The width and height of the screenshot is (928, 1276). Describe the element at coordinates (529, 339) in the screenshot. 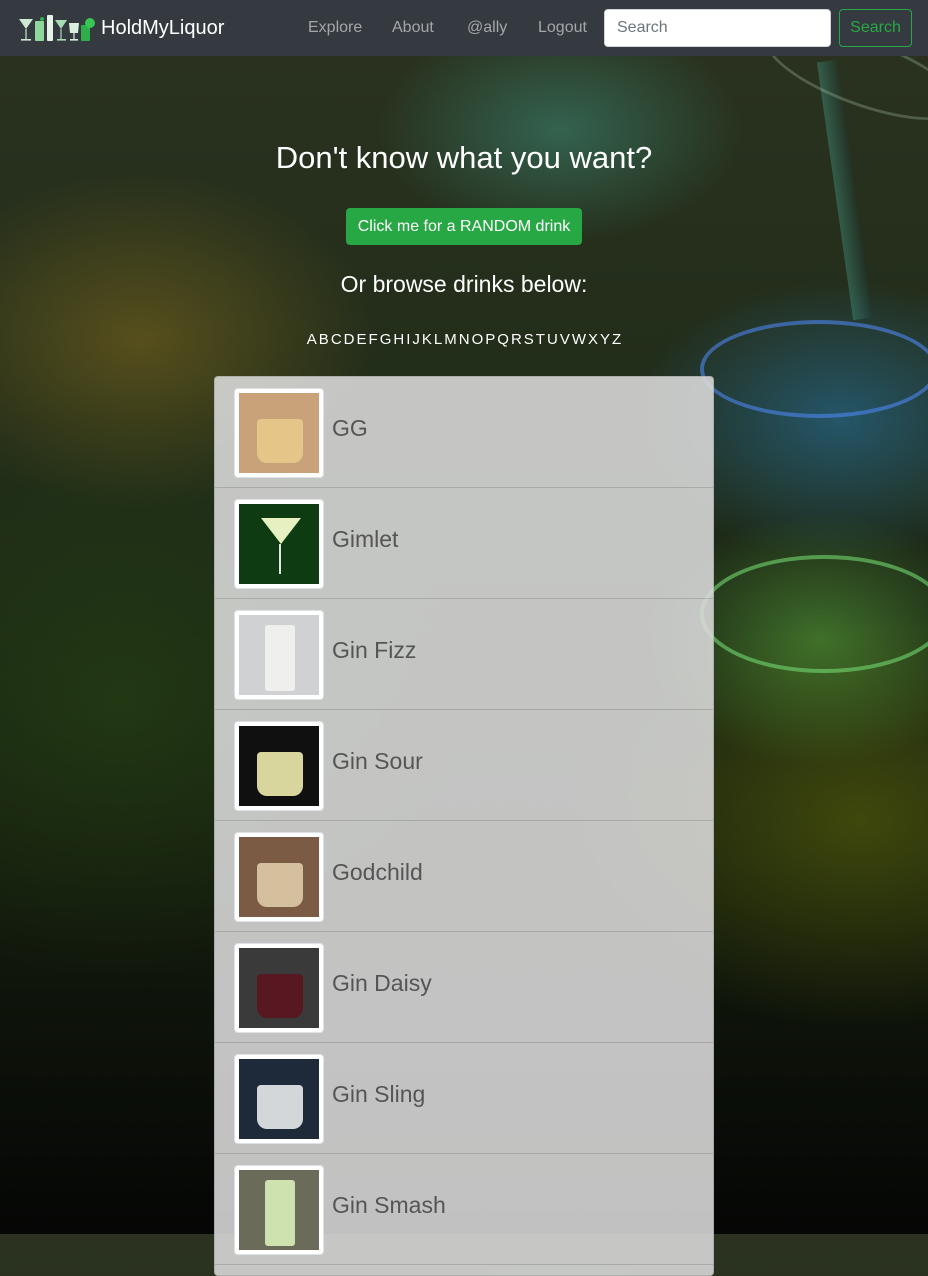

I see `letter-link-s: S` at that location.